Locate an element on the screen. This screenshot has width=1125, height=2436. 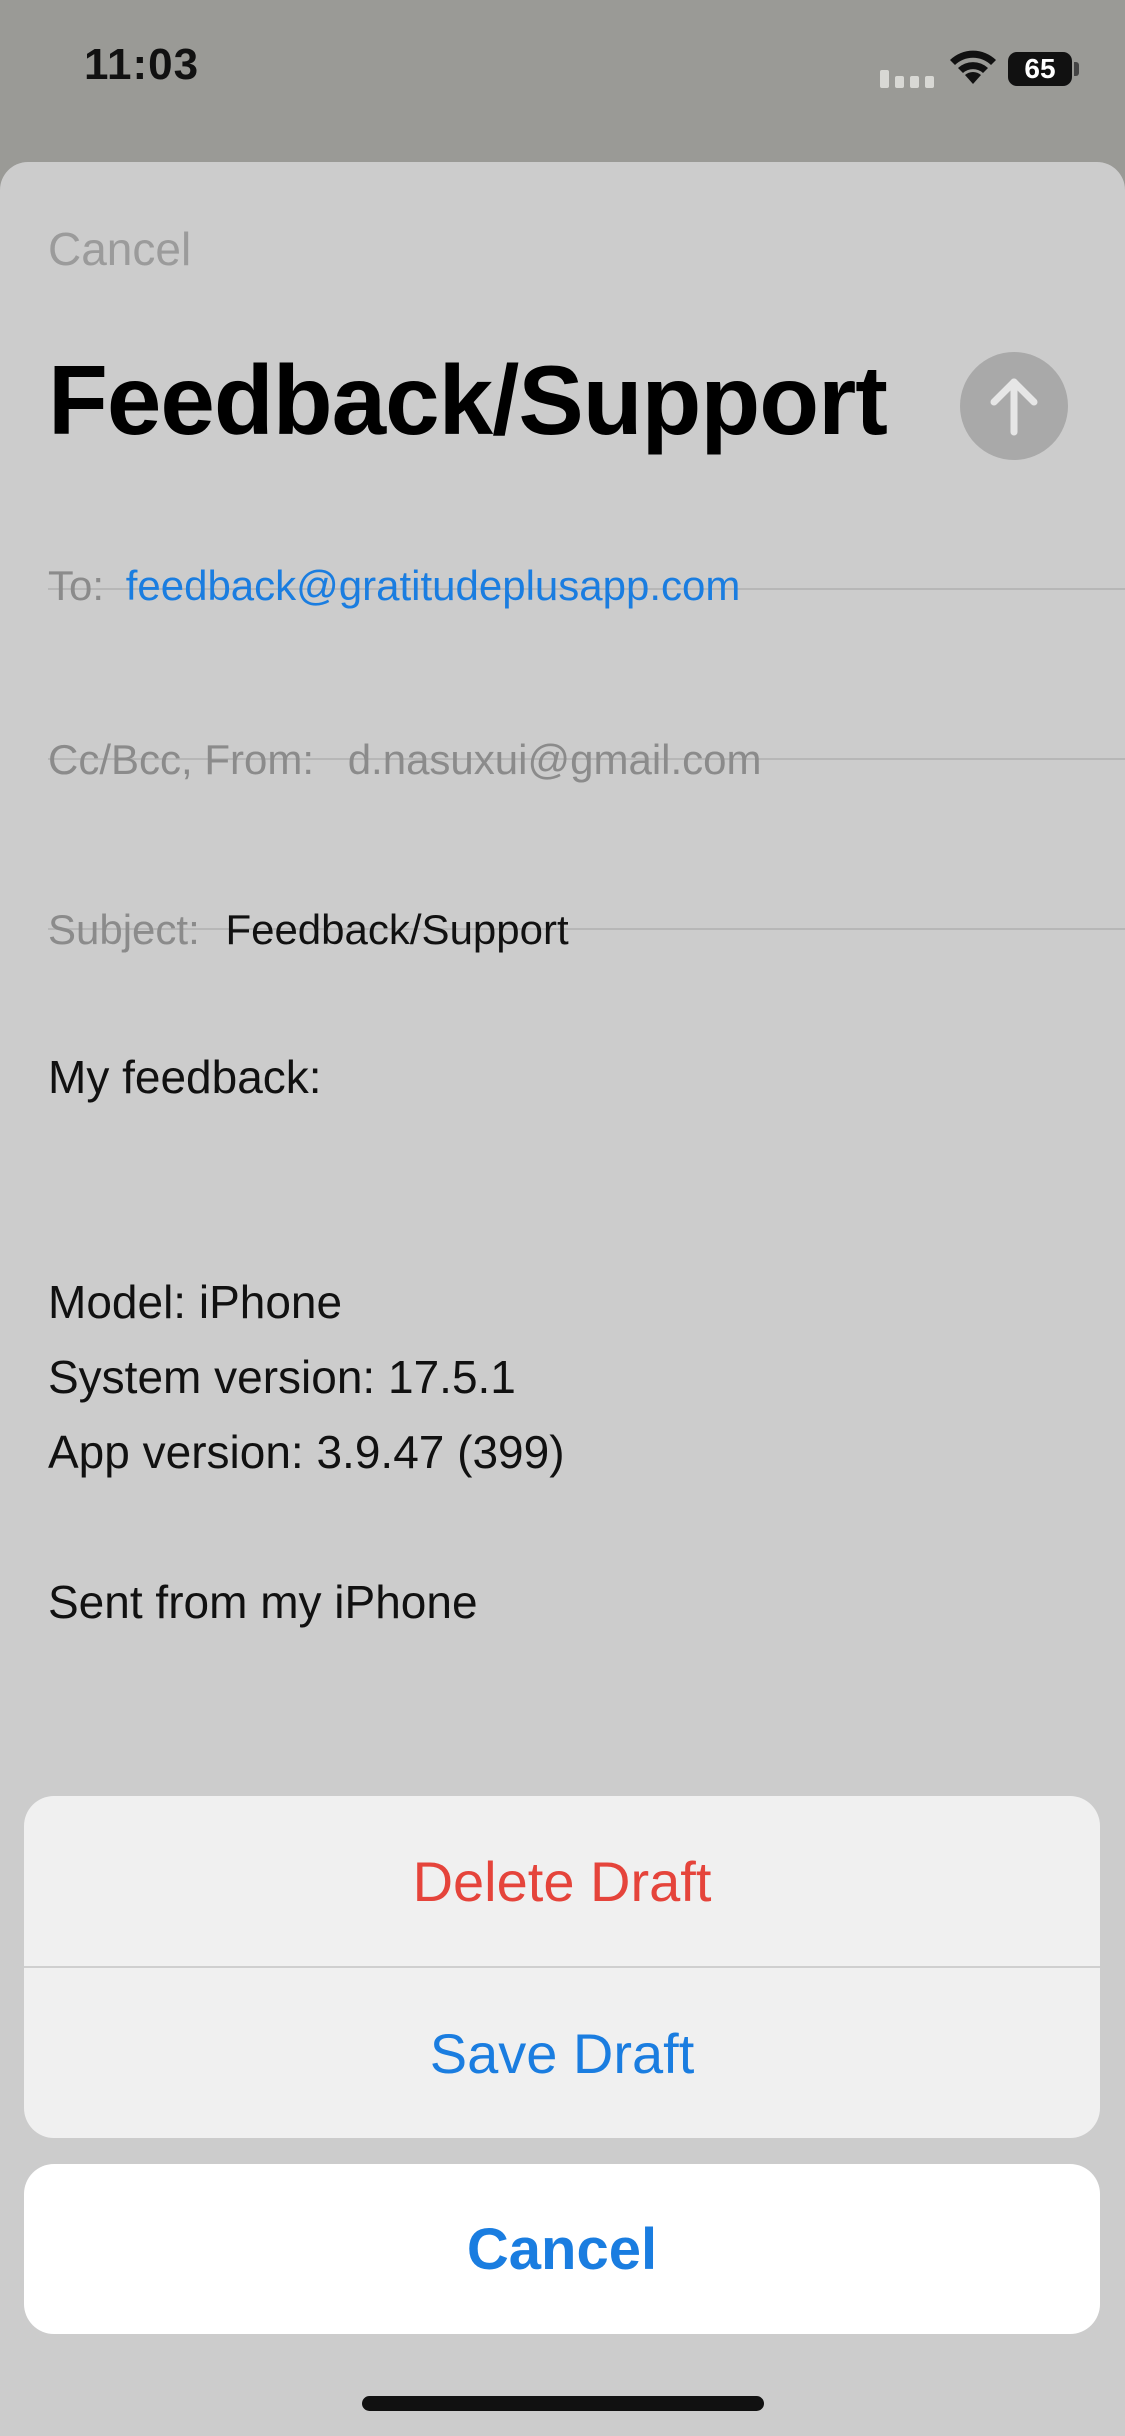
status-time: 11:03 is located at coordinates (142, 64).